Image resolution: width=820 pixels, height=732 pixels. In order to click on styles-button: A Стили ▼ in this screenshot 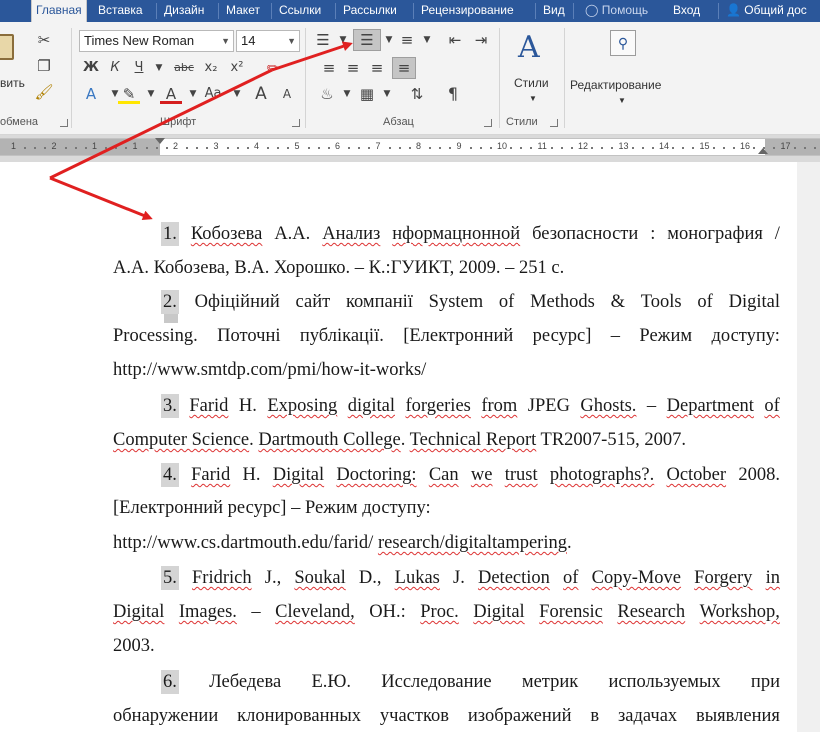, I will do `click(534, 68)`.